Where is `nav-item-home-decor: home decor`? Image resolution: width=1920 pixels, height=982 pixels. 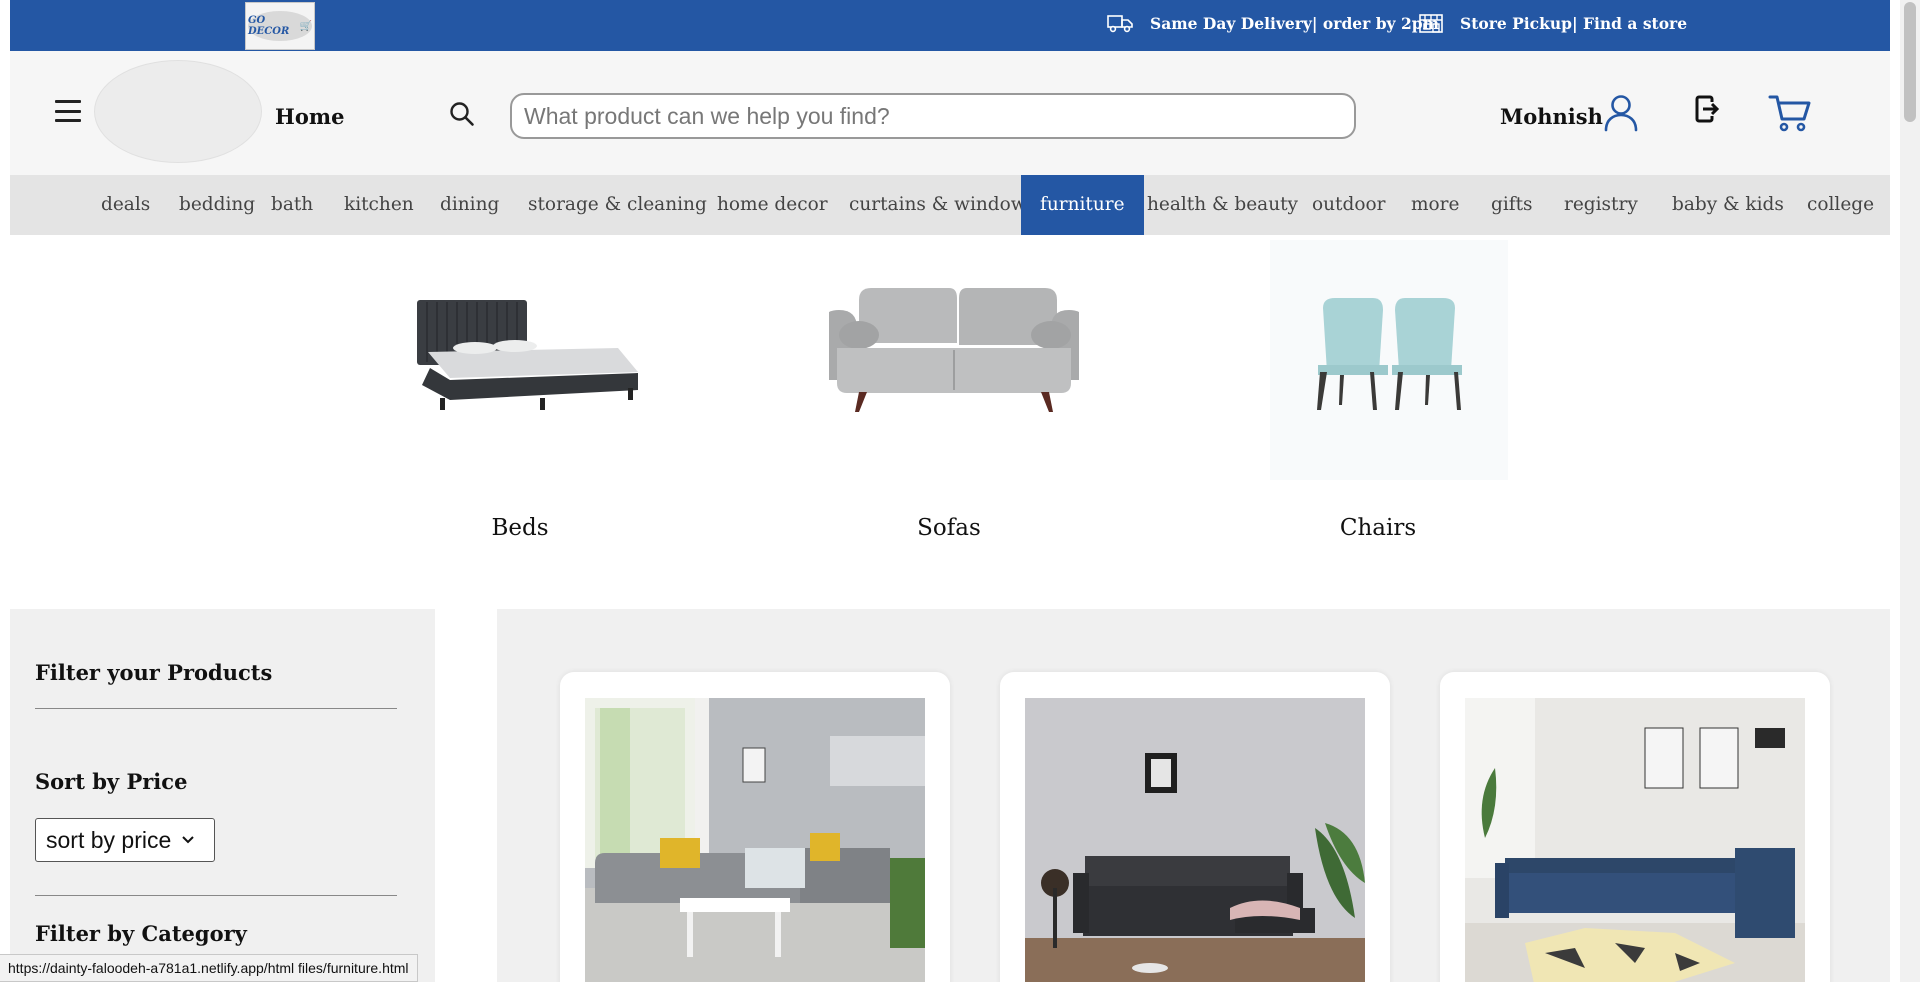 nav-item-home-decor: home decor is located at coordinates (772, 205).